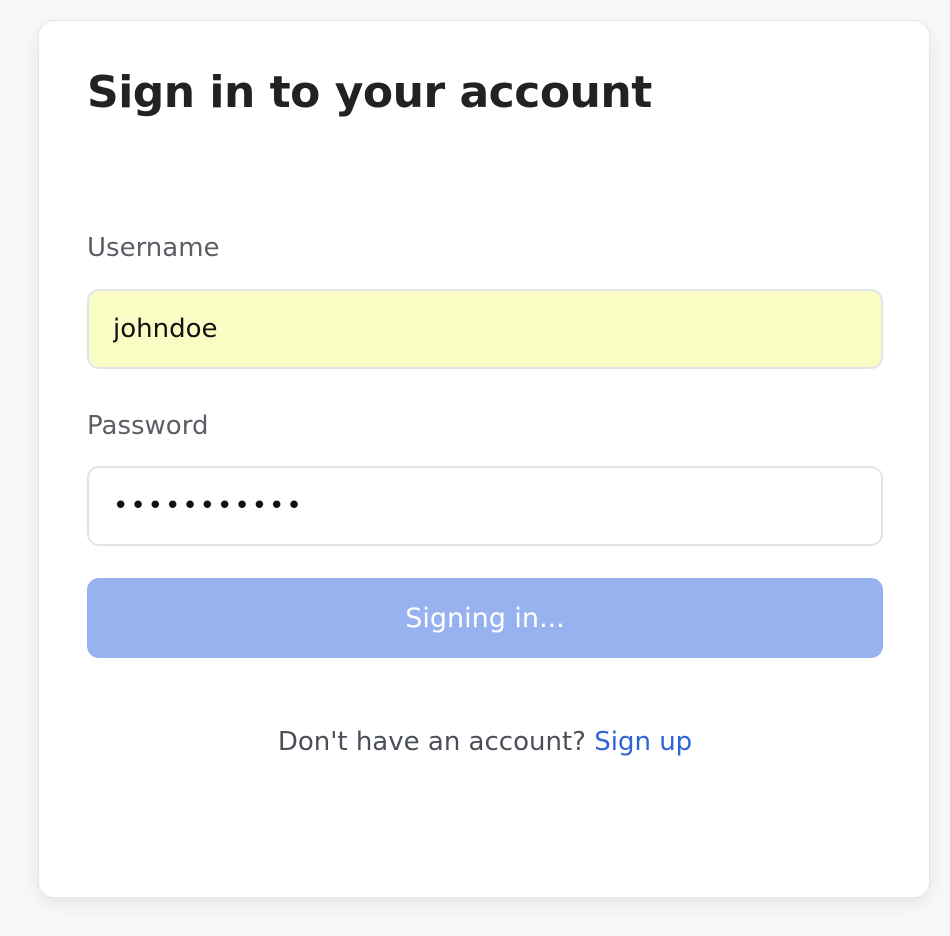 Image resolution: width=950 pixels, height=936 pixels. I want to click on password-label: Password, so click(148, 426).